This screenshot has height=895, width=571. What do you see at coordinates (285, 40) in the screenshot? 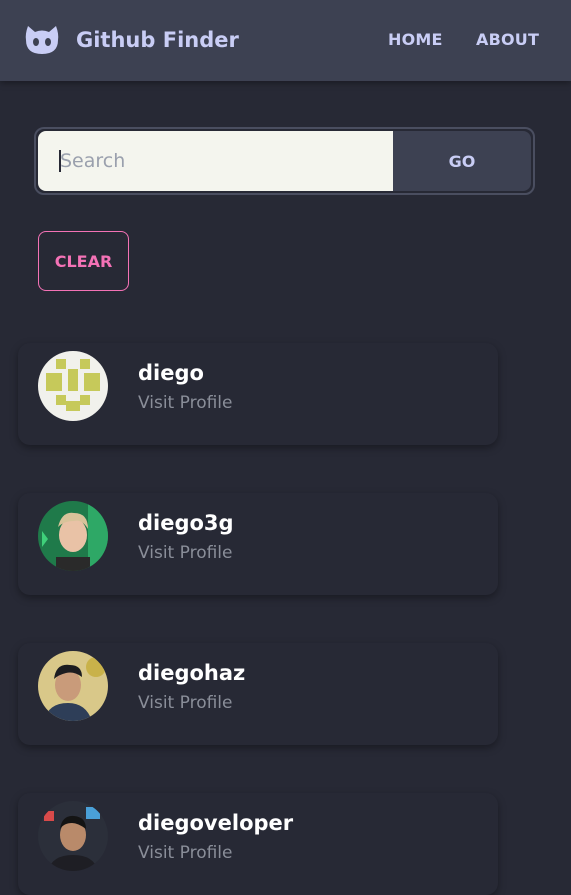
I see `navbar: Github Finder HOME ABOUT` at bounding box center [285, 40].